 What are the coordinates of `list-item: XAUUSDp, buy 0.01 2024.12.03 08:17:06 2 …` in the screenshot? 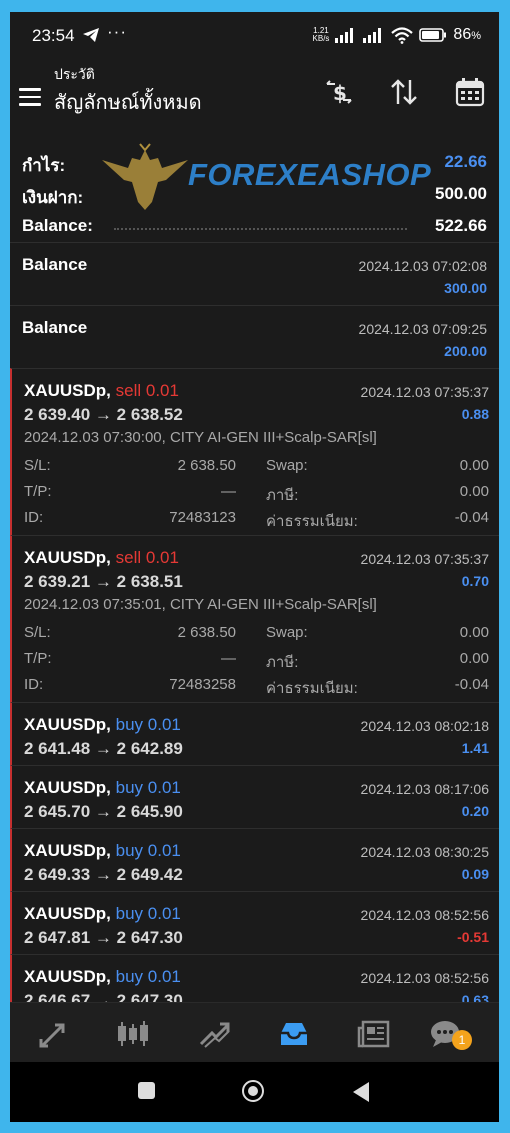 It's located at (254, 796).